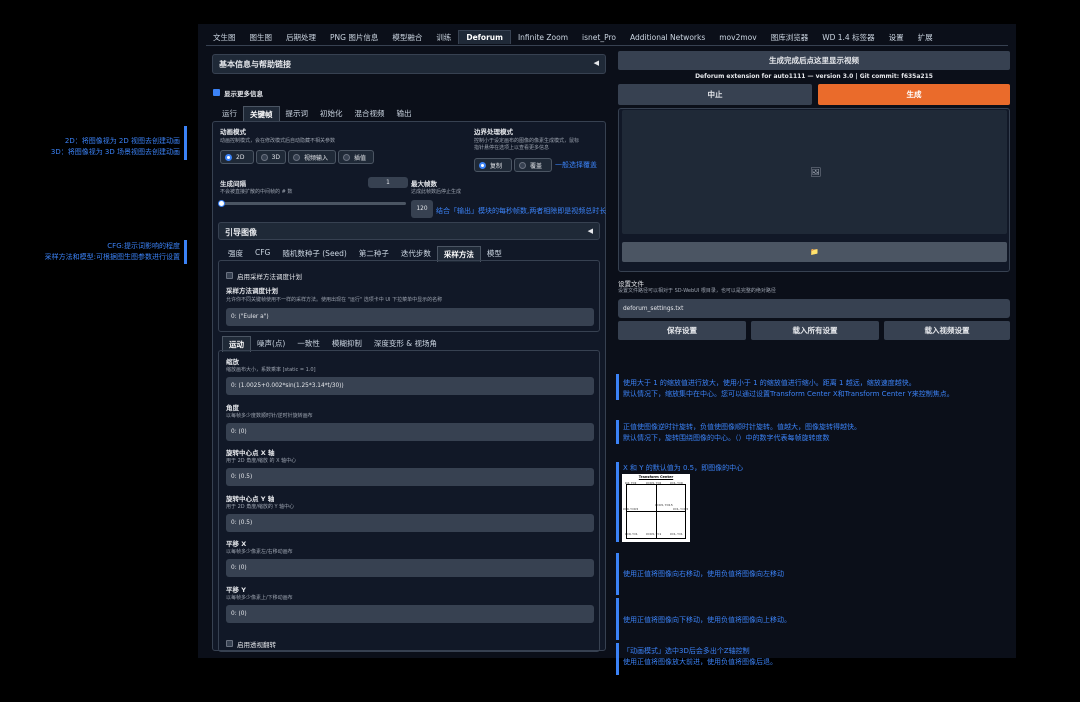 This screenshot has width=1080, height=702. What do you see at coordinates (493, 132) in the screenshot?
I see `border-label: 边界处理模式` at bounding box center [493, 132].